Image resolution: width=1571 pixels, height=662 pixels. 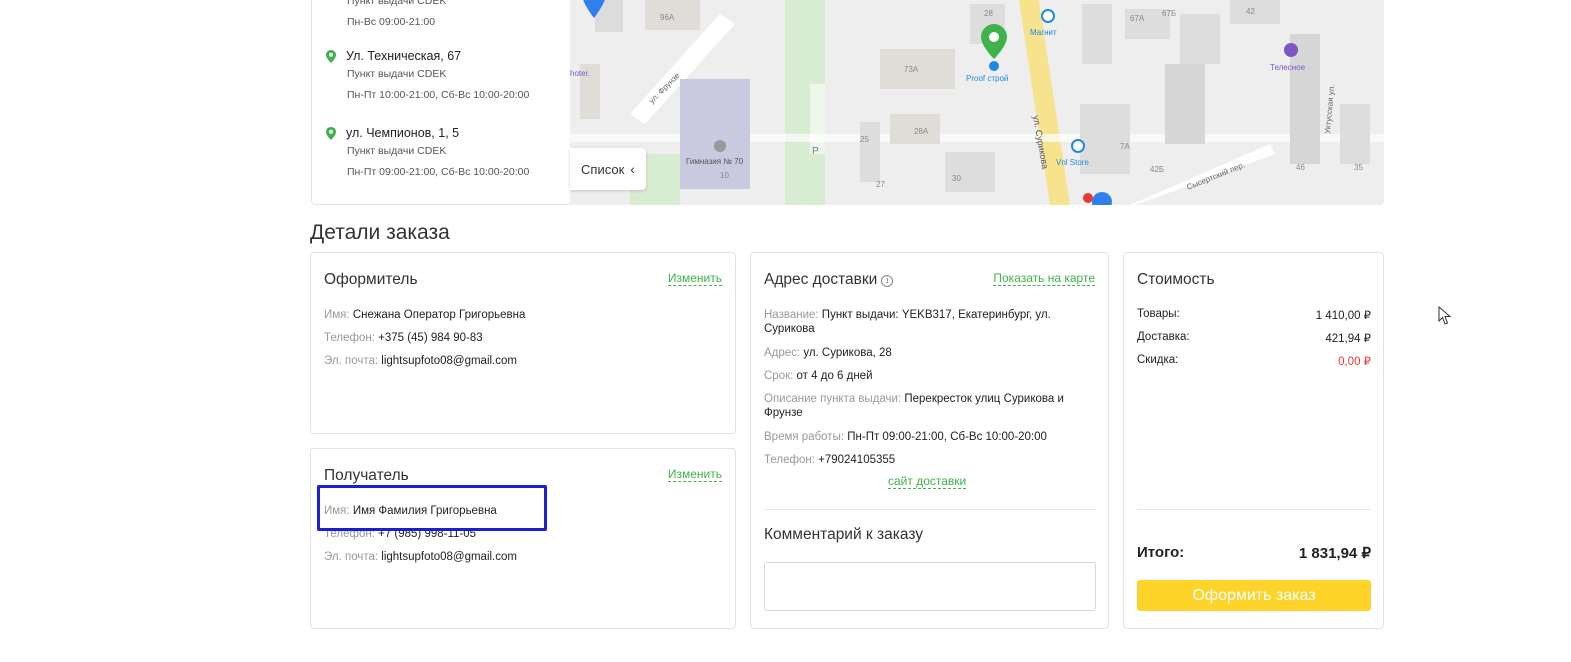 I want to click on map-poi-proof: Proof строй, so click(x=987, y=78).